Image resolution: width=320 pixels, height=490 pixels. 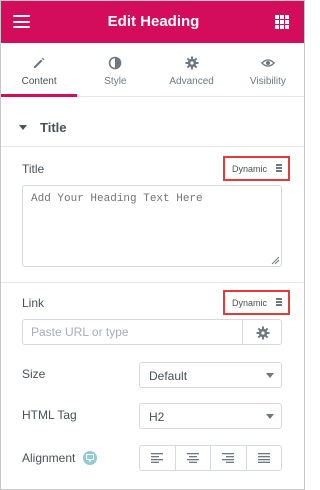 I want to click on tab-advanced: Advanced, so click(x=191, y=69).